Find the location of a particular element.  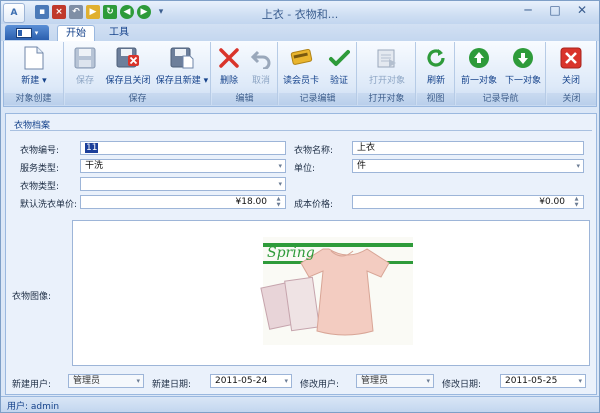

group-label-record-nav: 记录导航 is located at coordinates (500, 99).